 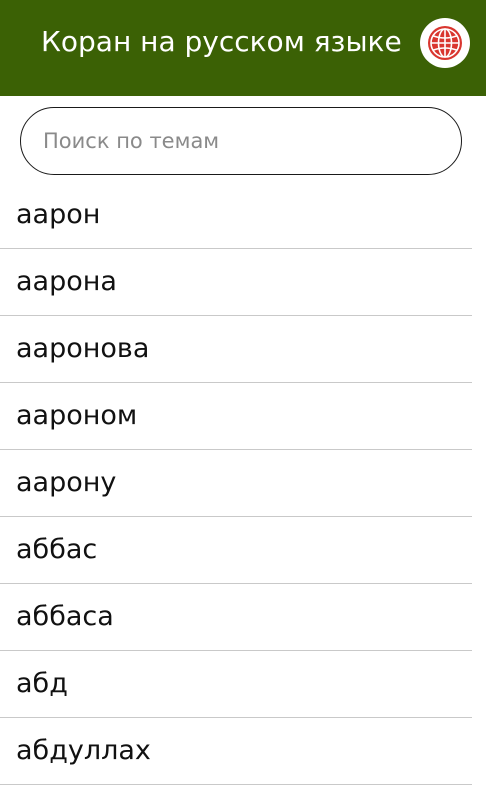 I want to click on globe-language-icon, so click(x=445, y=43).